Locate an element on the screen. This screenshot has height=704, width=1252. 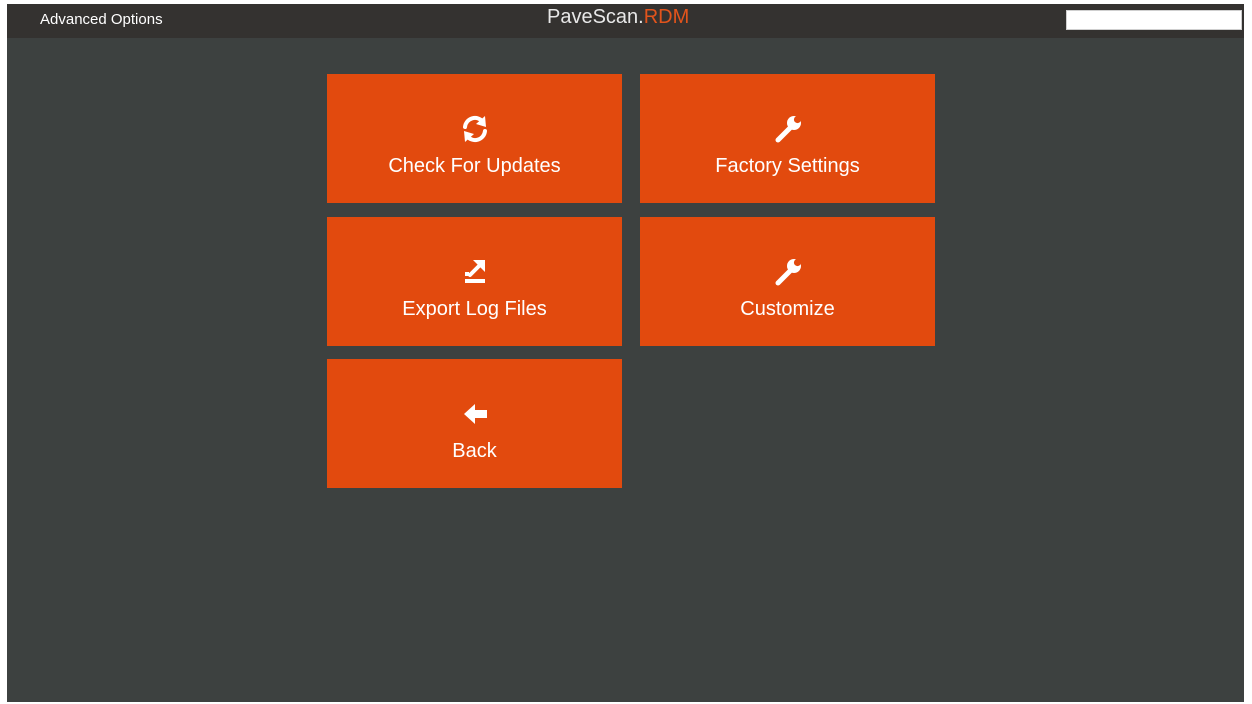
brand-name: PaveScan is located at coordinates (593, 17).